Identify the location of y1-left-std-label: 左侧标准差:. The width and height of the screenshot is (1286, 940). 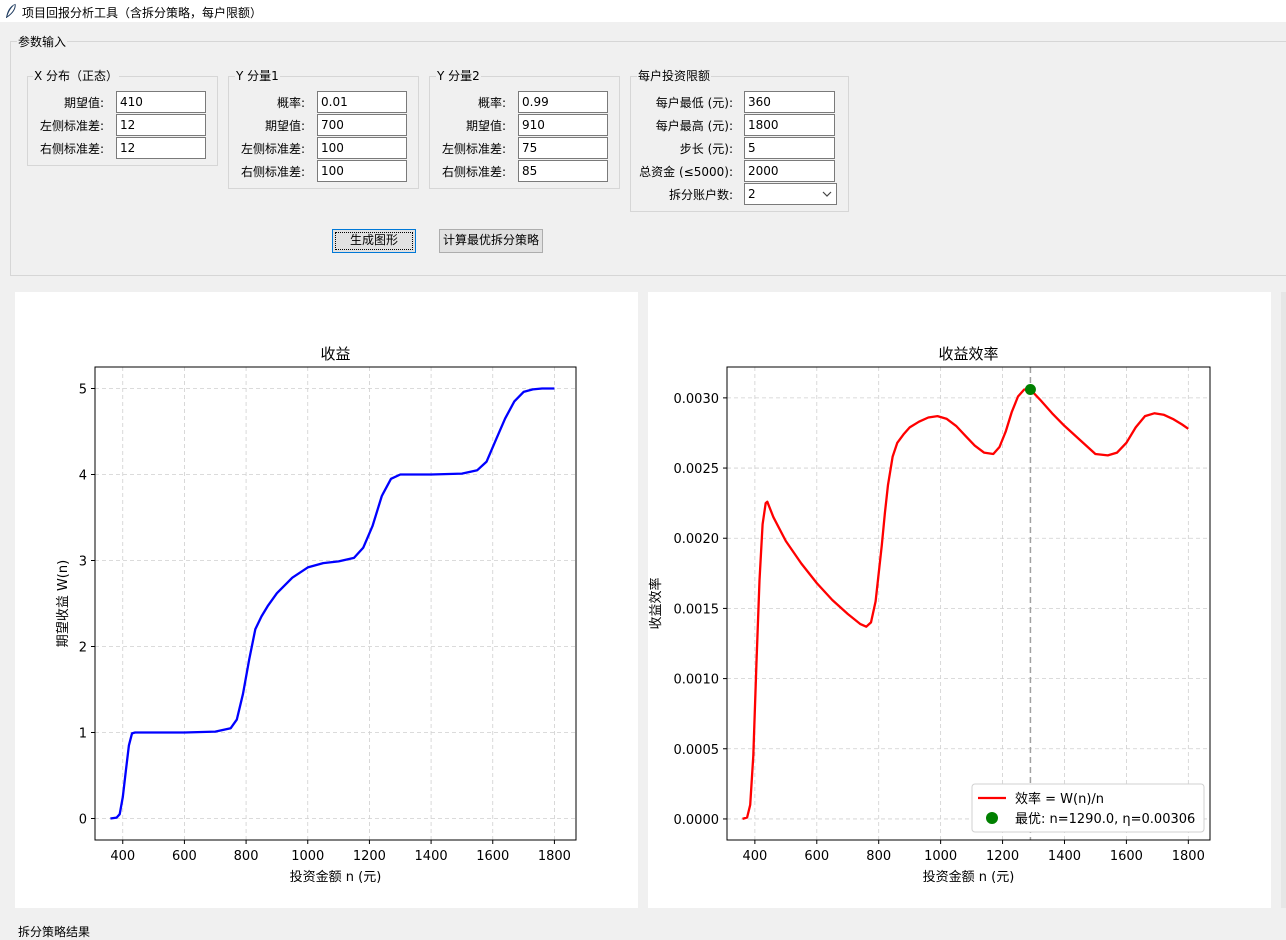
(272, 149).